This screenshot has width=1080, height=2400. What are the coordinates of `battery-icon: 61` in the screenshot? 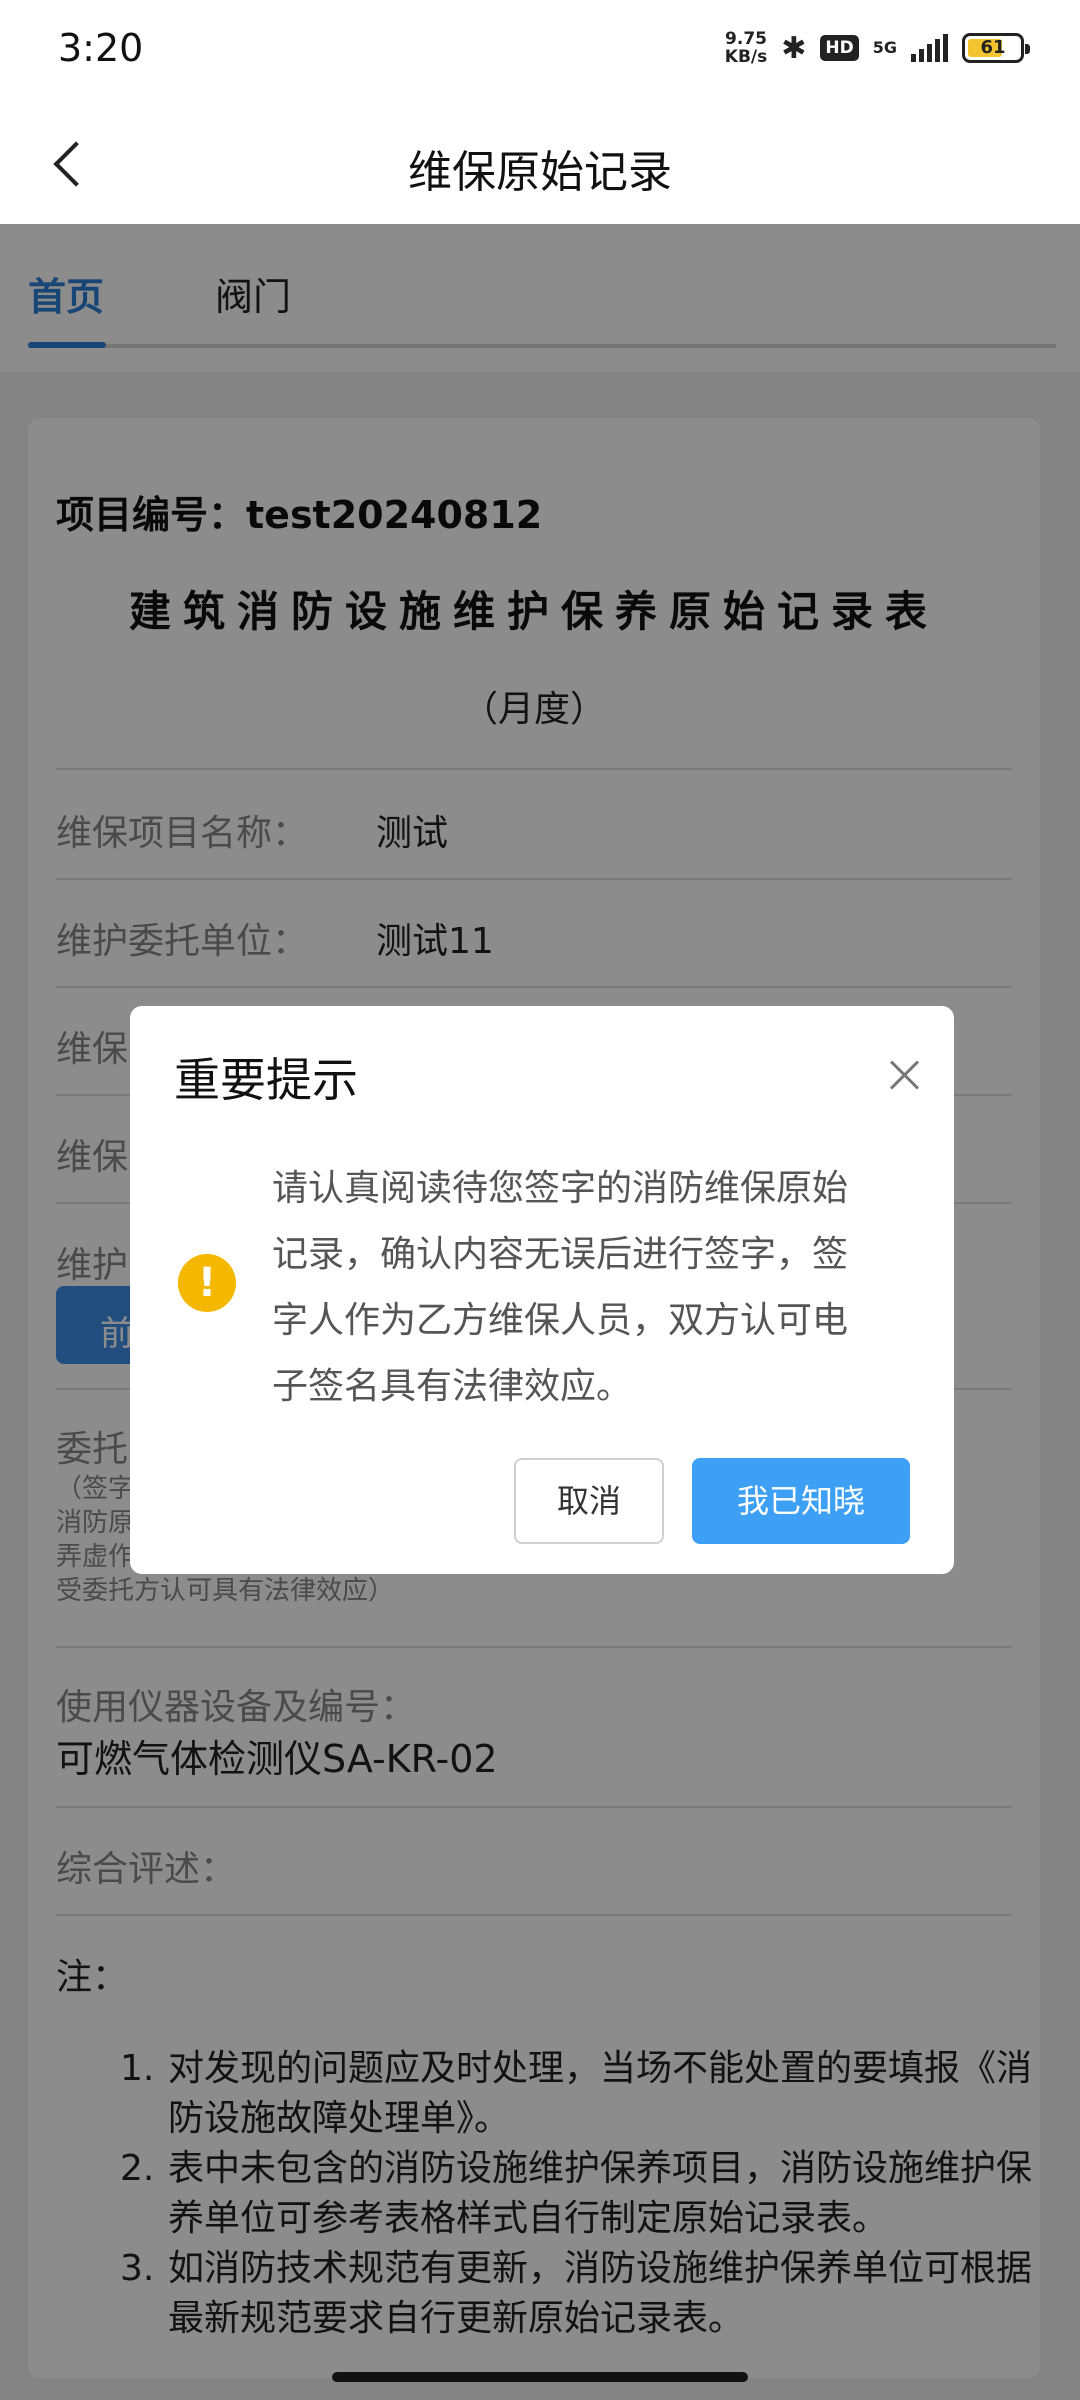 It's located at (996, 48).